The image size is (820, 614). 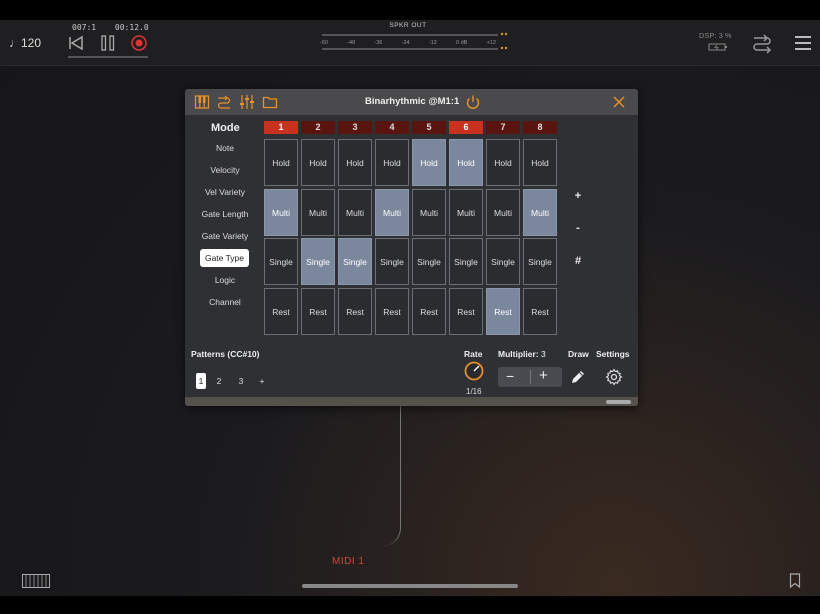 What do you see at coordinates (578, 196) in the screenshot?
I see `increment-button: +` at bounding box center [578, 196].